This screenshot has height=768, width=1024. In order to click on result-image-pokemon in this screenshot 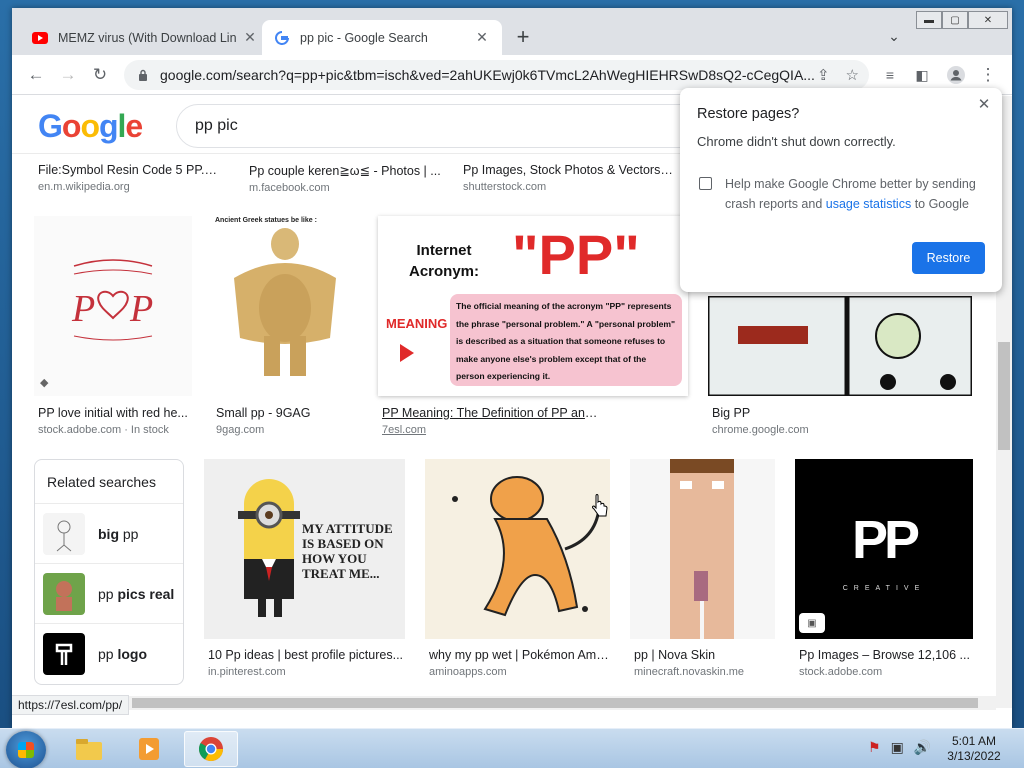, I will do `click(517, 549)`.